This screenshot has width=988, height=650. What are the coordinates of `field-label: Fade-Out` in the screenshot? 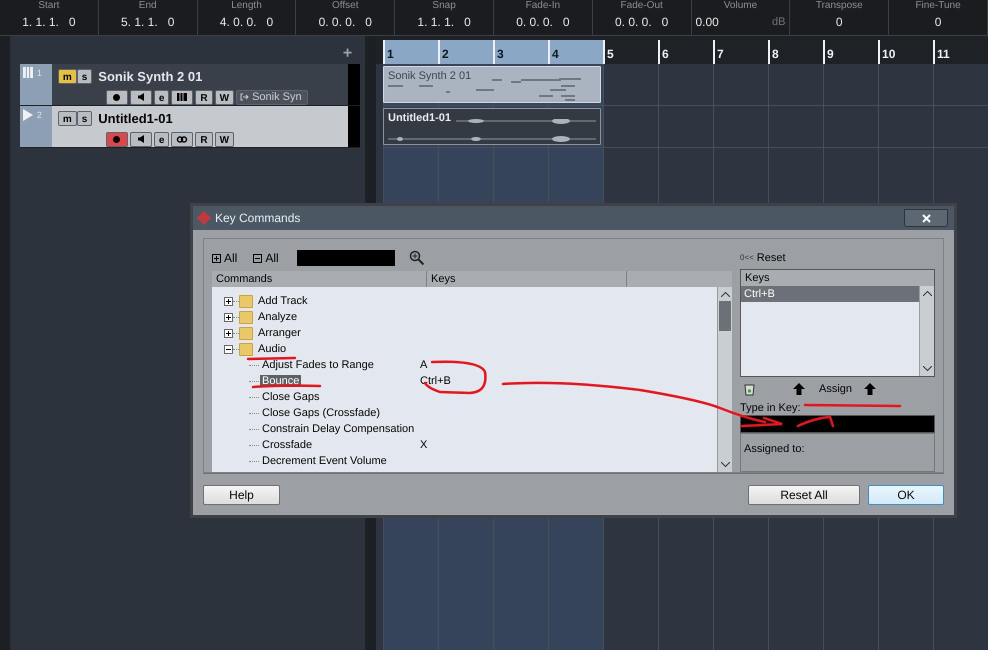 It's located at (641, 5).